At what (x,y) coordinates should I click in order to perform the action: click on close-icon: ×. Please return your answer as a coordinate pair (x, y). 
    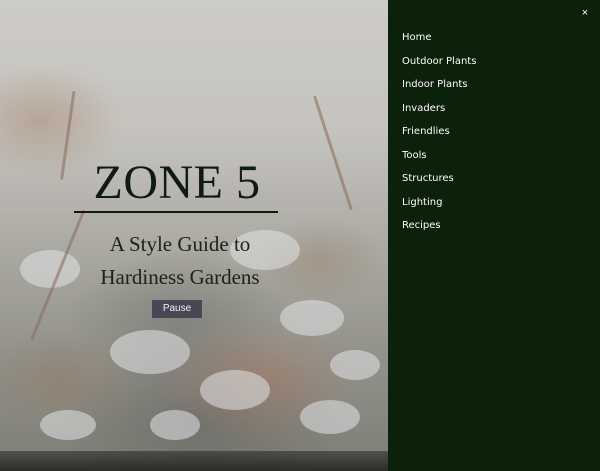
    Looking at the image, I should click on (585, 13).